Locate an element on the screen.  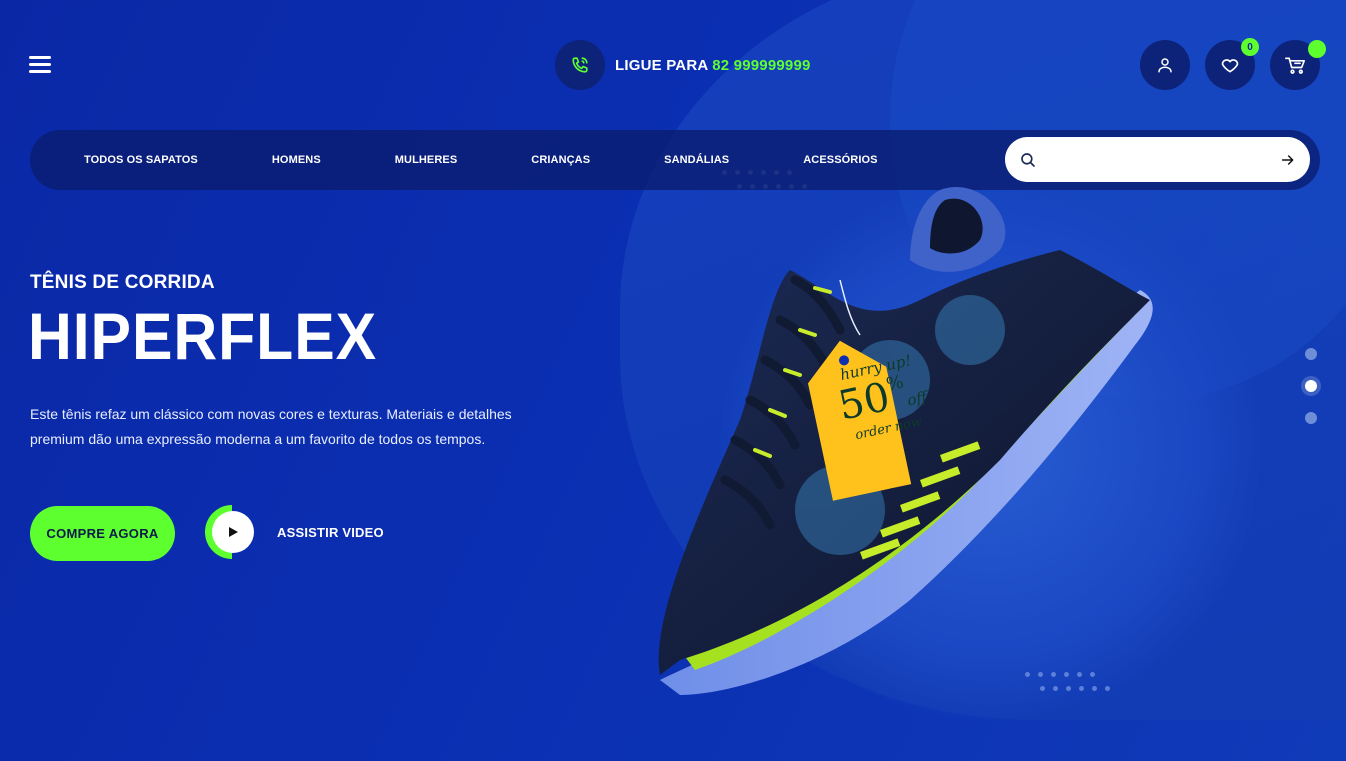
phone-icon is located at coordinates (580, 65).